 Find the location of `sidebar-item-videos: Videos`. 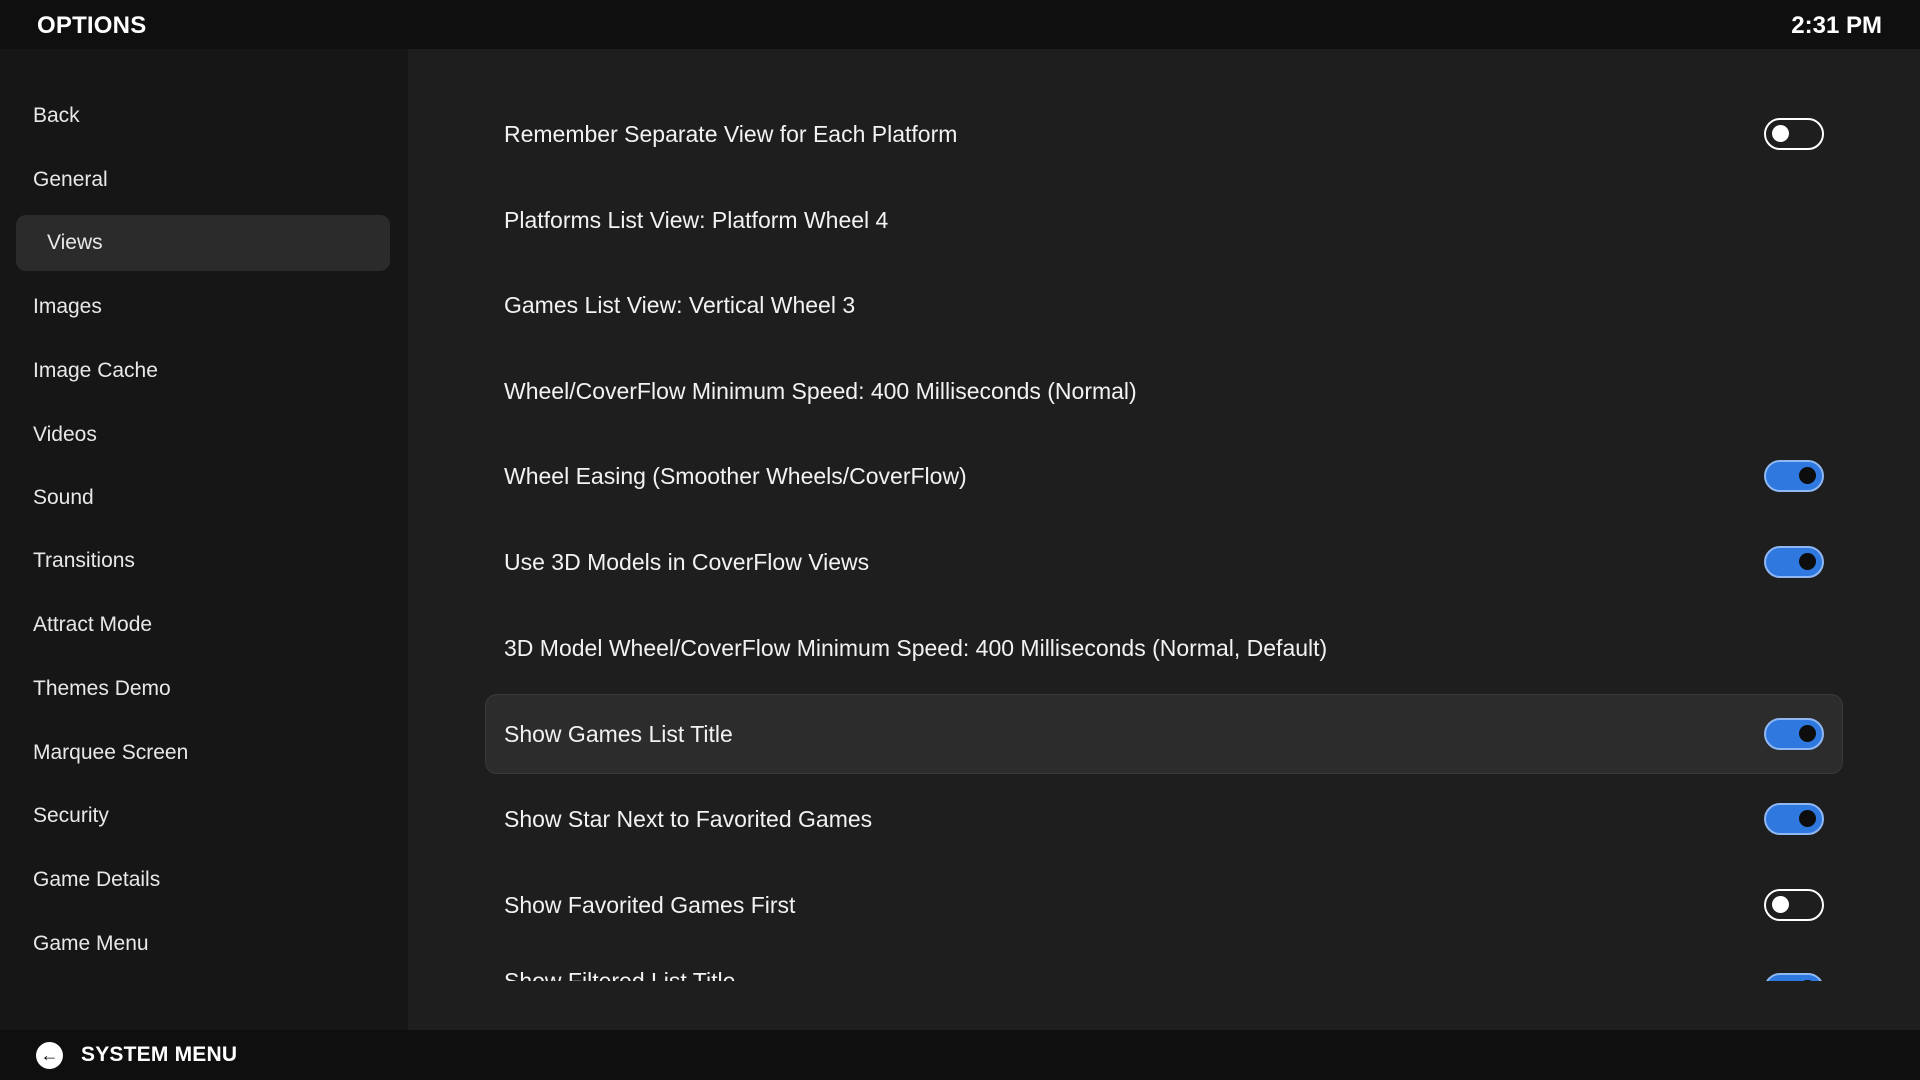

sidebar-item-videos: Videos is located at coordinates (203, 435).